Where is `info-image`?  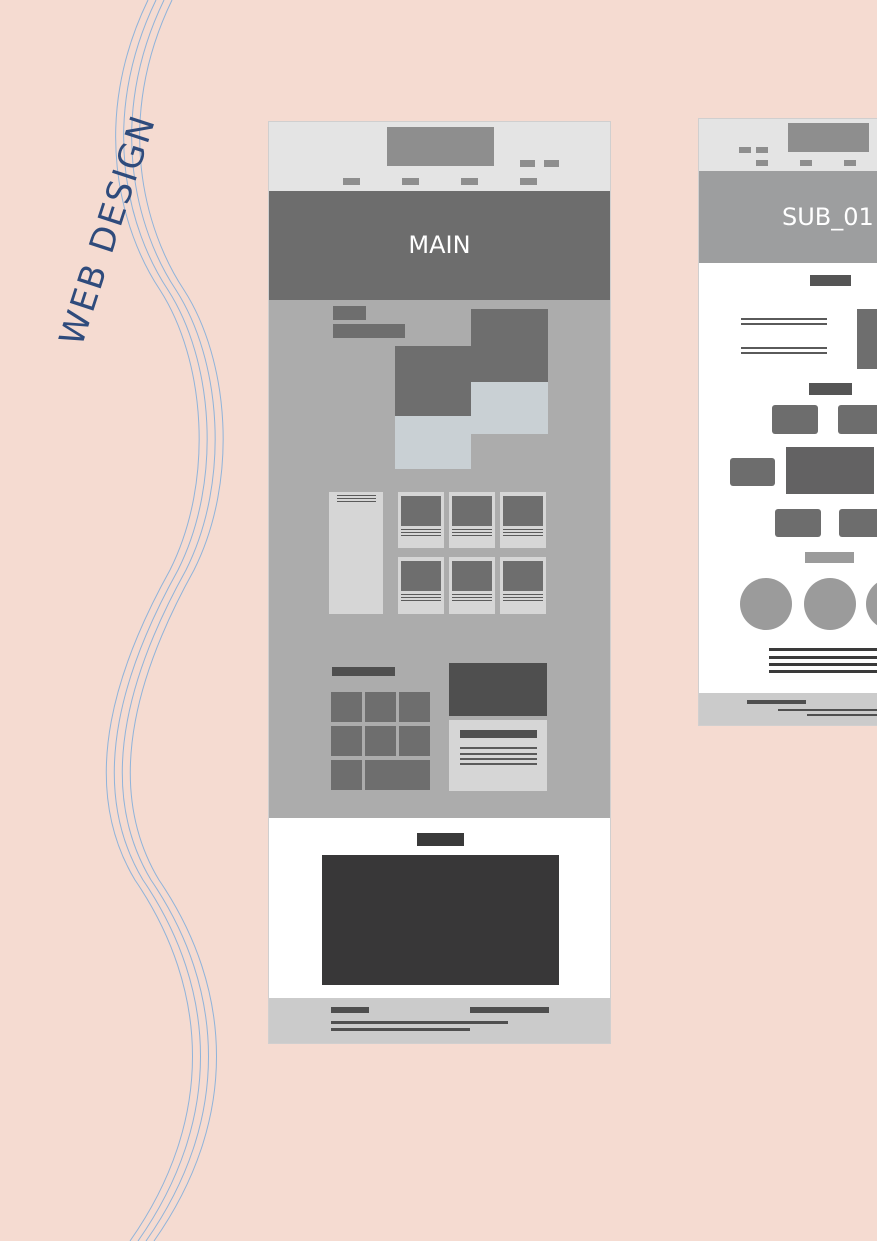 info-image is located at coordinates (498, 689).